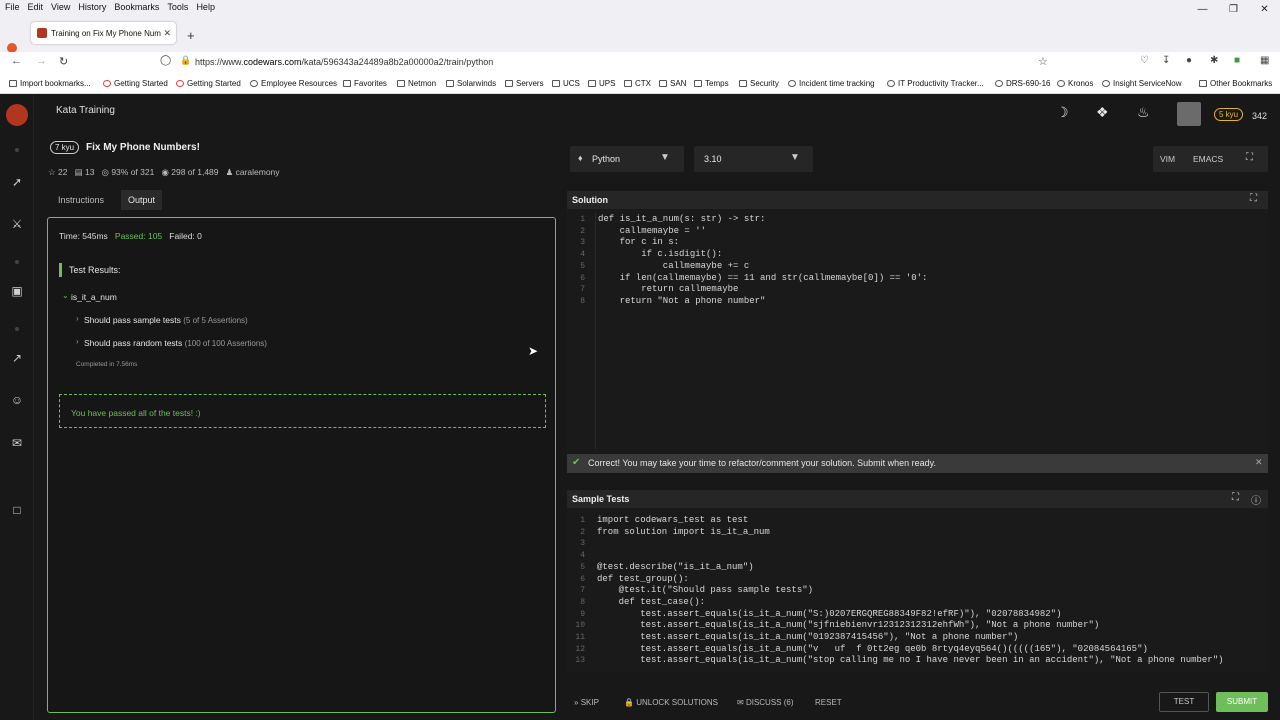 Image resolution: width=1280 pixels, height=720 pixels. I want to click on notifications-bell-icon: ♨, so click(1143, 112).